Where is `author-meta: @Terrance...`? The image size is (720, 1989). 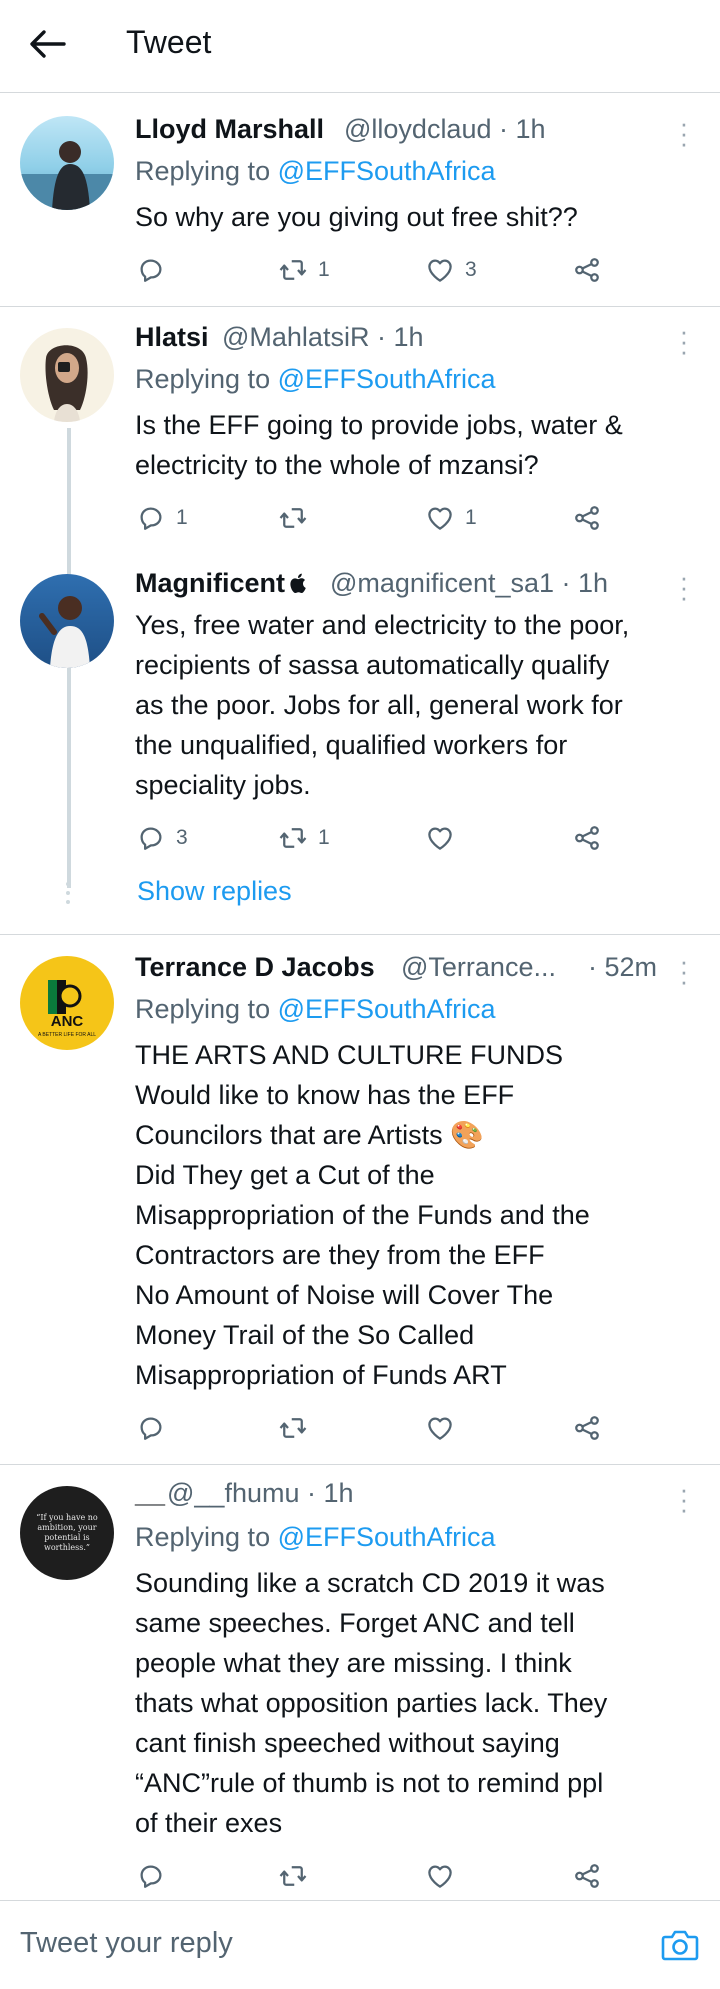 author-meta: @Terrance... is located at coordinates (478, 967).